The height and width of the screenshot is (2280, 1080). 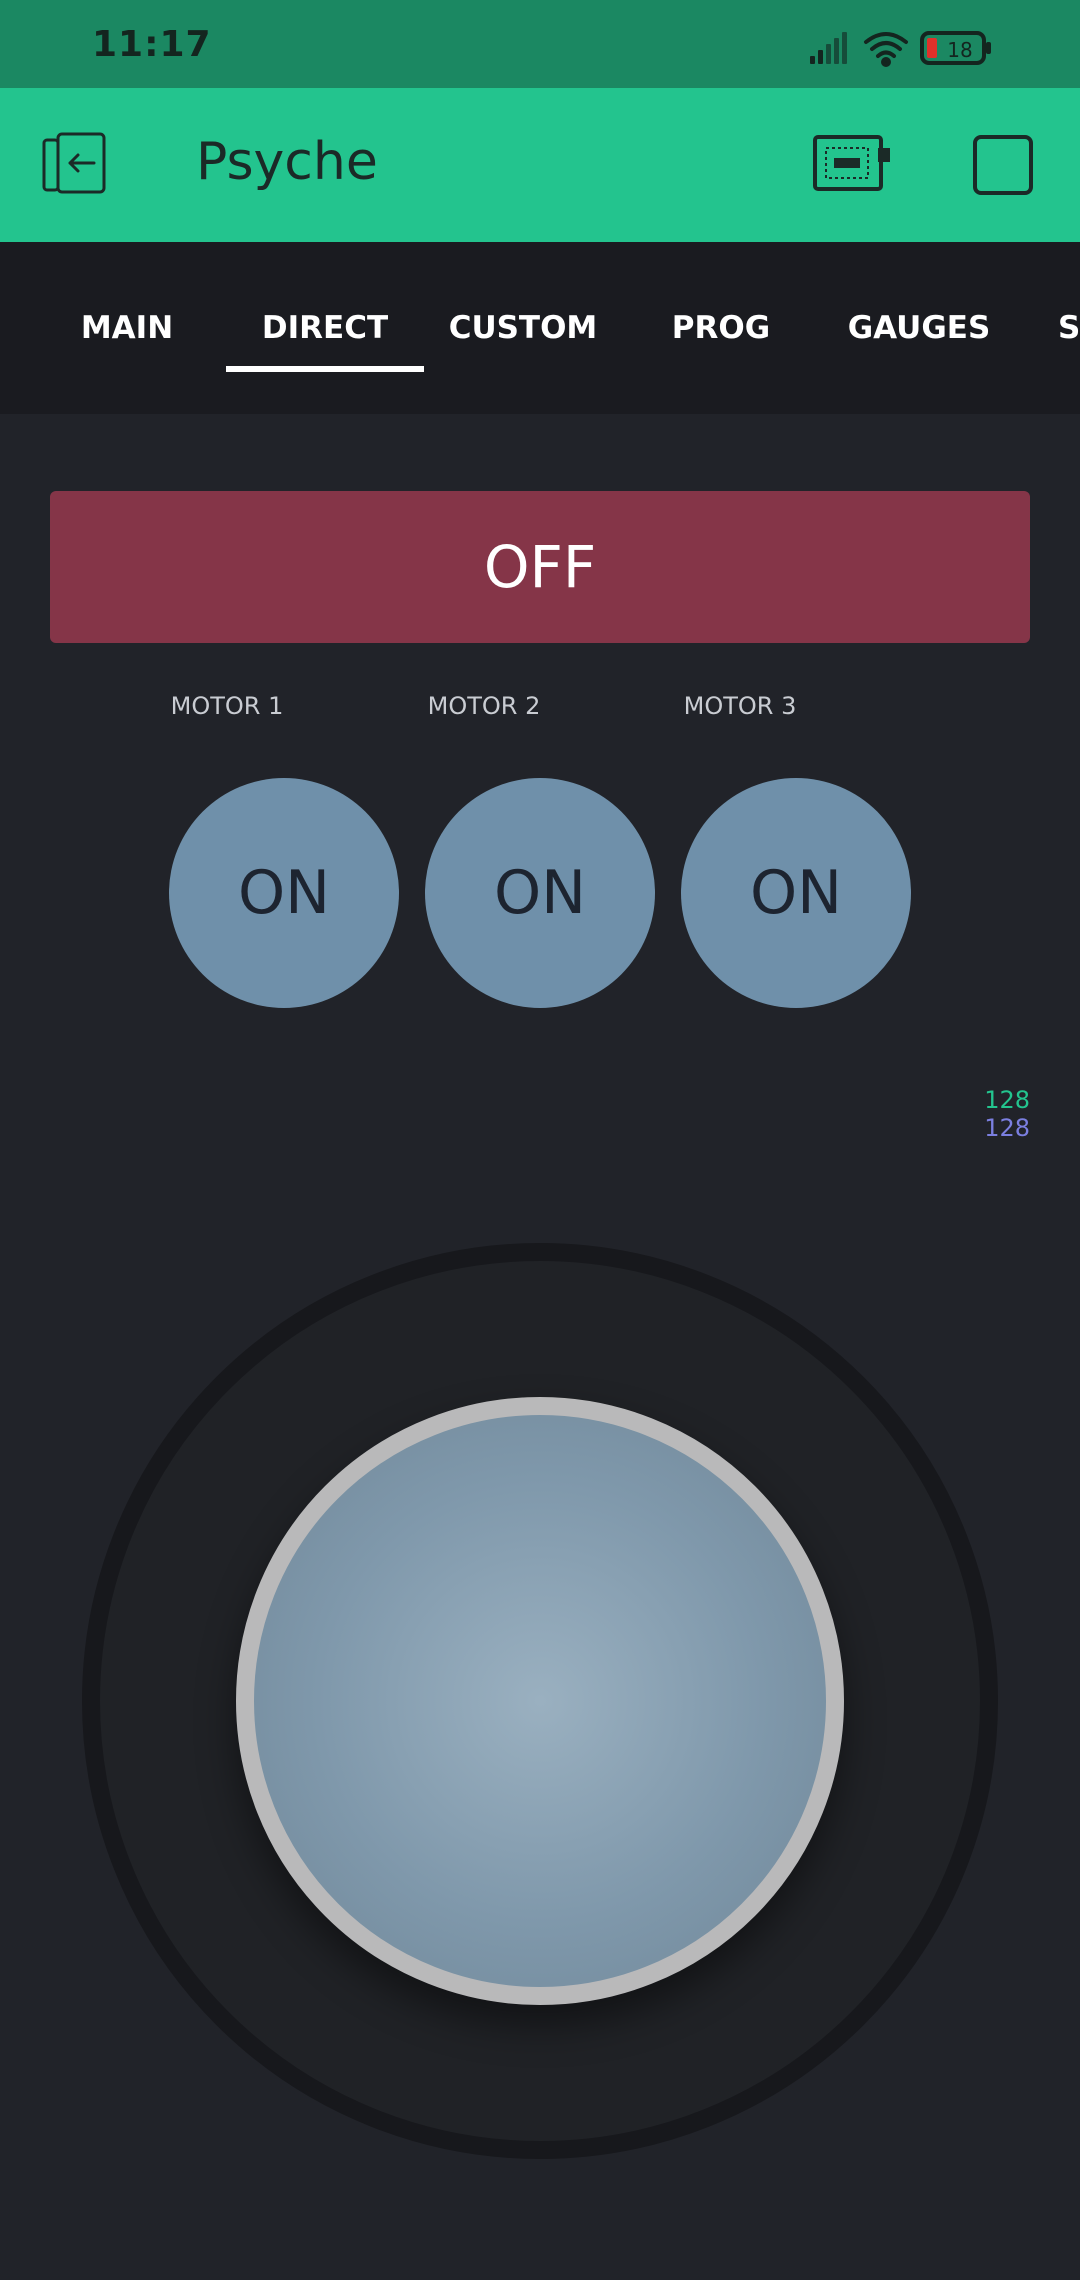 I want to click on motor-1-label: MOTOR 1, so click(x=227, y=706).